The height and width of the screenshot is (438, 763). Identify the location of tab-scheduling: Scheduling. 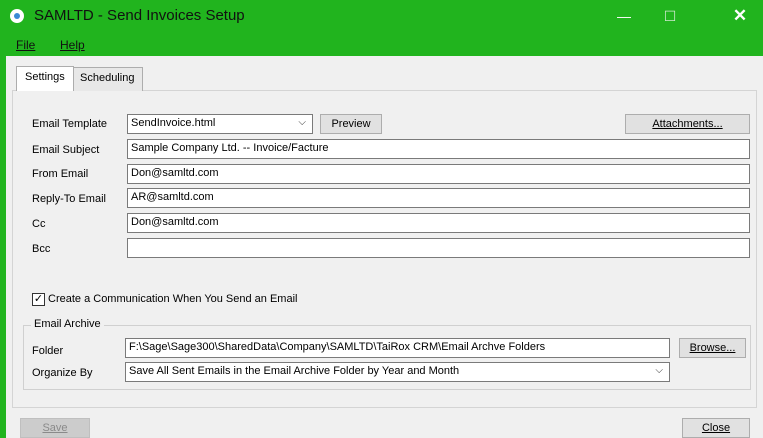
(107, 79).